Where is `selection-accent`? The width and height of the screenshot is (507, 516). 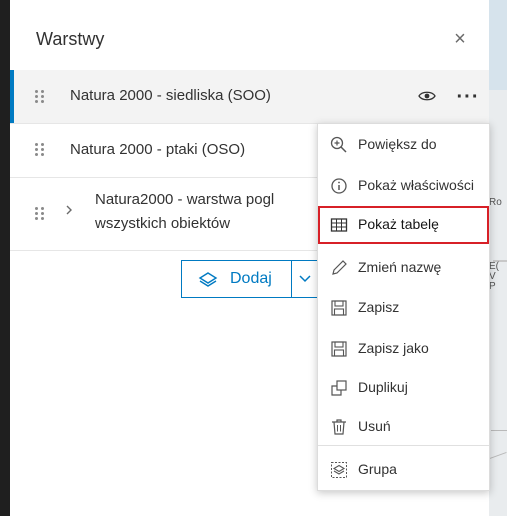
selection-accent is located at coordinates (12, 96).